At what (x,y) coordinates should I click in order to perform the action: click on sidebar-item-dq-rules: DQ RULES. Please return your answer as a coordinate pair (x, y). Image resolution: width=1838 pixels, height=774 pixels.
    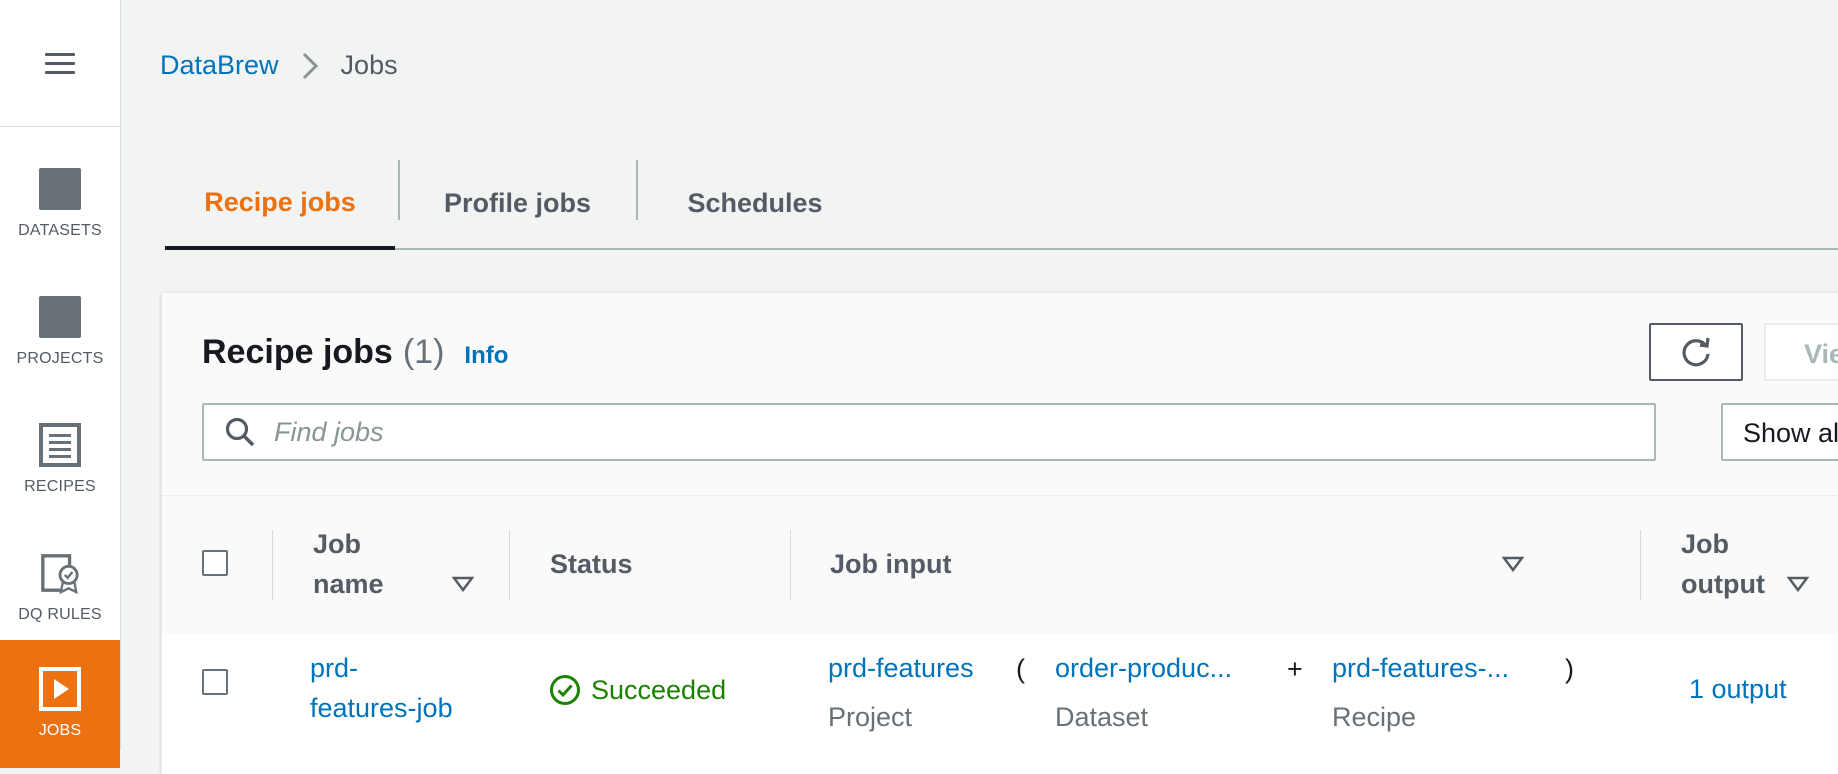
    Looking at the image, I should click on (60, 588).